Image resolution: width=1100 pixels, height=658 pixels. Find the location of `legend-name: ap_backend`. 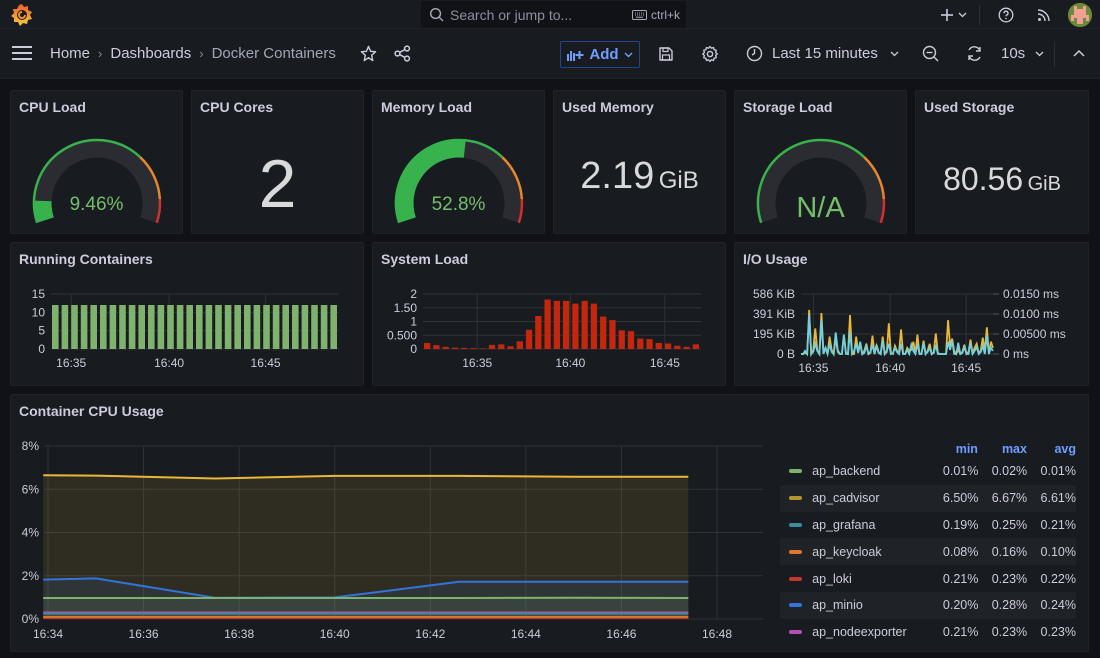

legend-name: ap_backend is located at coordinates (846, 471).